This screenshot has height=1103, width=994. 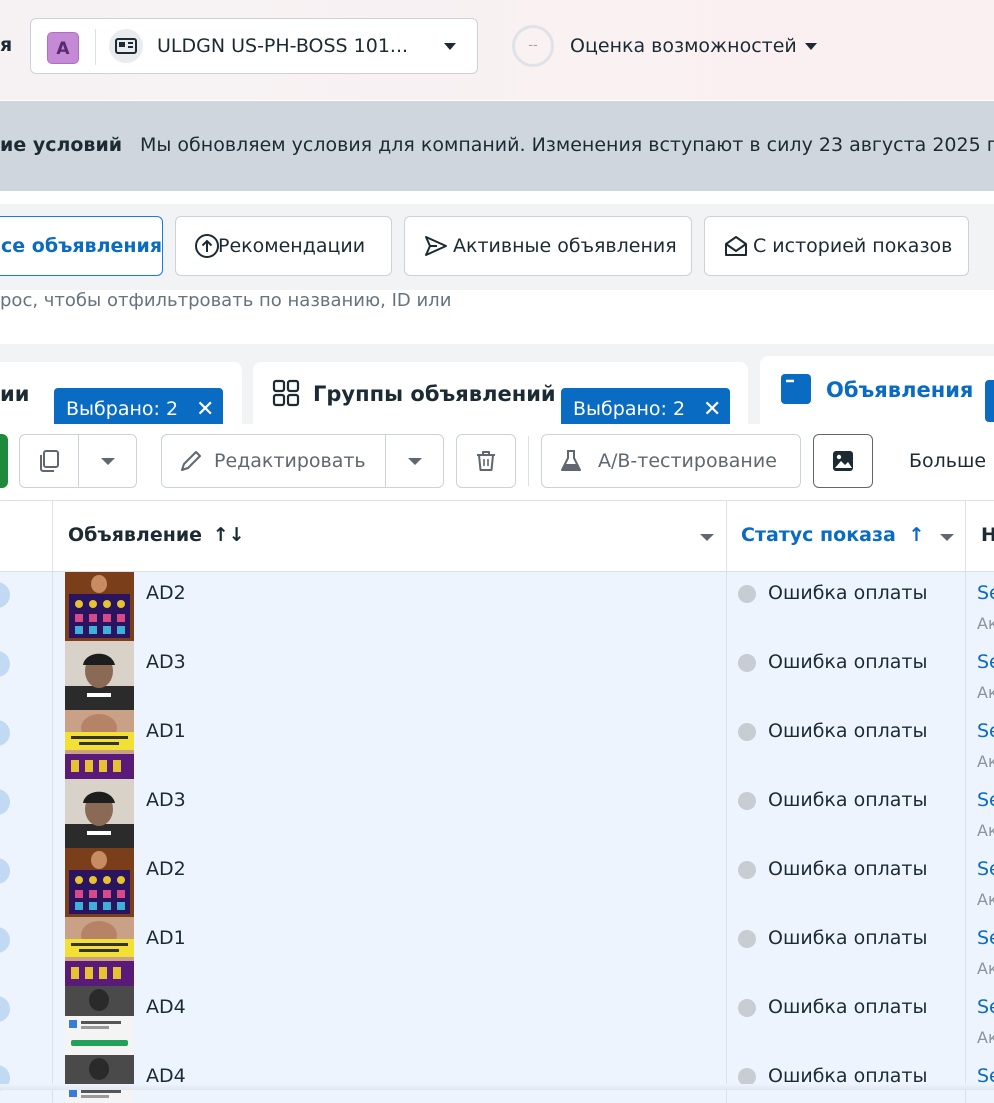 I want to click on selected-badge, so click(x=989, y=401).